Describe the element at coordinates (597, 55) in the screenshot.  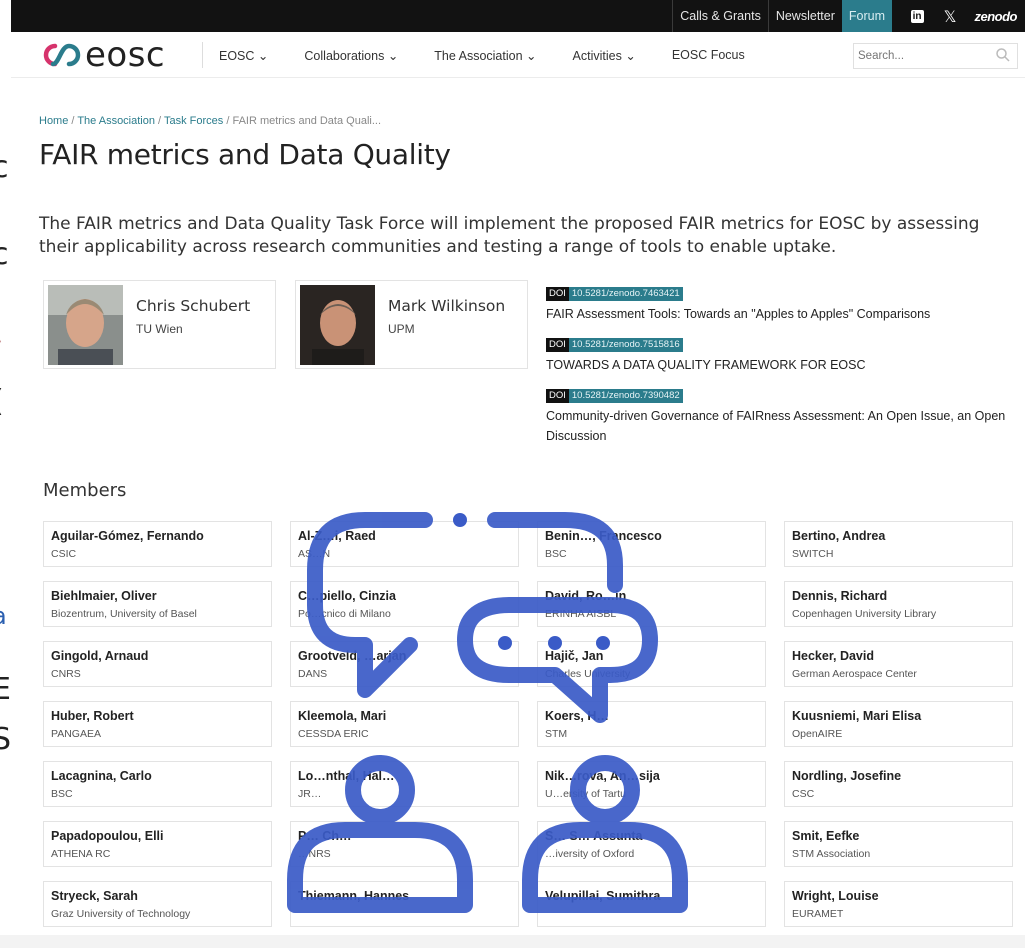
I see `menu-label: Activities` at that location.